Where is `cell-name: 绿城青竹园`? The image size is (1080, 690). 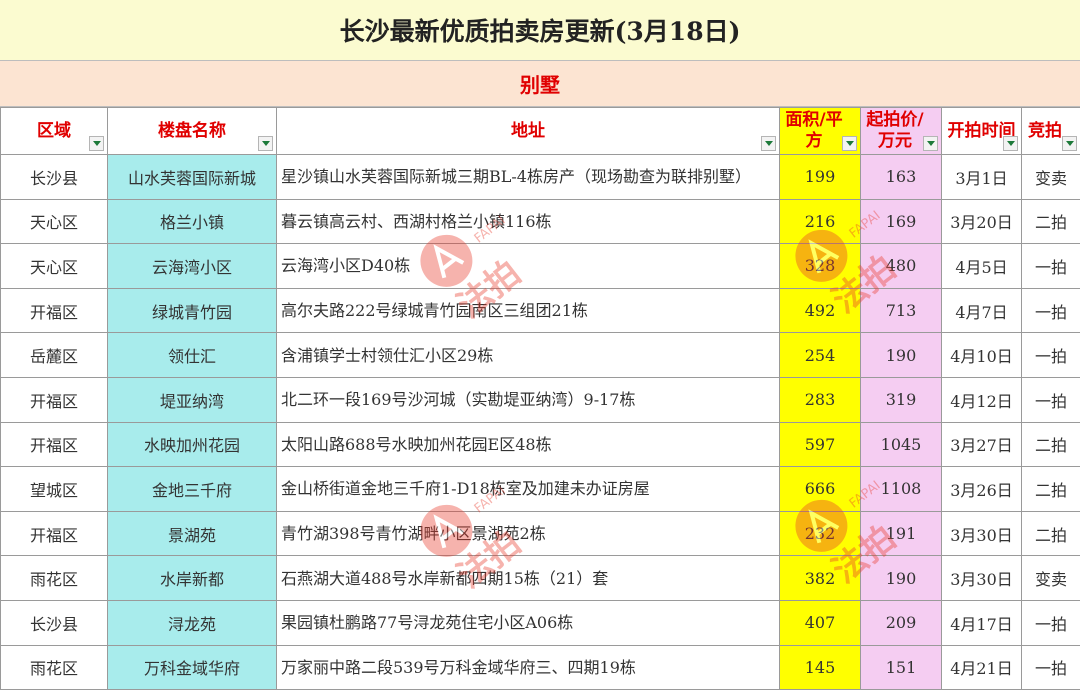
cell-name: 绿城青竹园 is located at coordinates (192, 310).